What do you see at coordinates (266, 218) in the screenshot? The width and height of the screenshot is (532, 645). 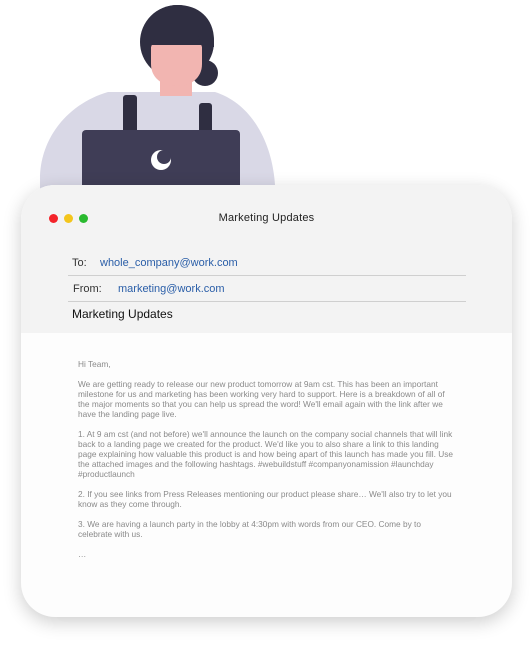 I see `window-title: Marketing Updates` at bounding box center [266, 218].